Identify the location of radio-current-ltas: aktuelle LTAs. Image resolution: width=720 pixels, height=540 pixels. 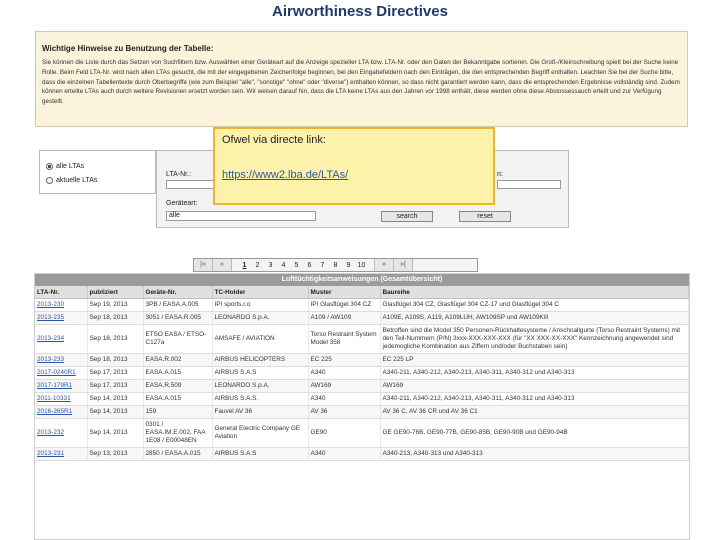
(71, 180).